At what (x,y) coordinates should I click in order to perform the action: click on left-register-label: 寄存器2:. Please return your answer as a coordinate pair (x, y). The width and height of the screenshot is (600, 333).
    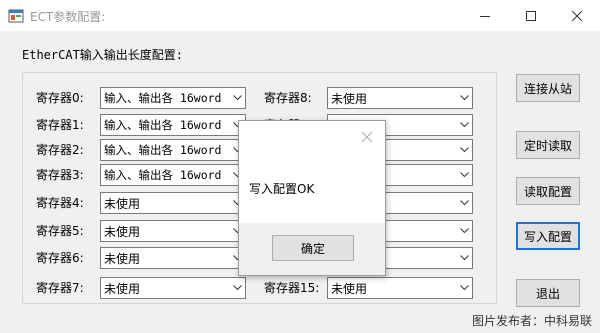
    Looking at the image, I should click on (60, 150).